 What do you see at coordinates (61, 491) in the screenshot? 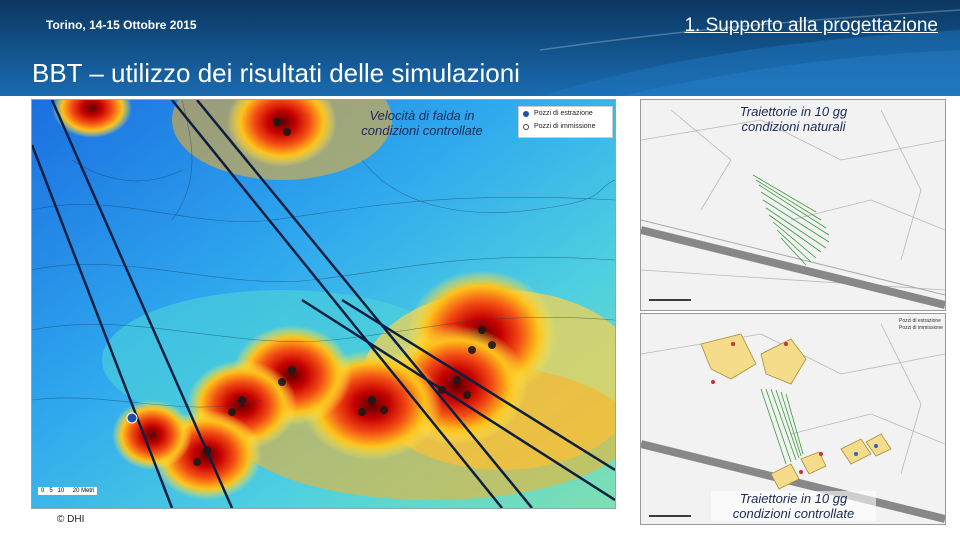
I see `scale-tick-10: 10` at bounding box center [61, 491].